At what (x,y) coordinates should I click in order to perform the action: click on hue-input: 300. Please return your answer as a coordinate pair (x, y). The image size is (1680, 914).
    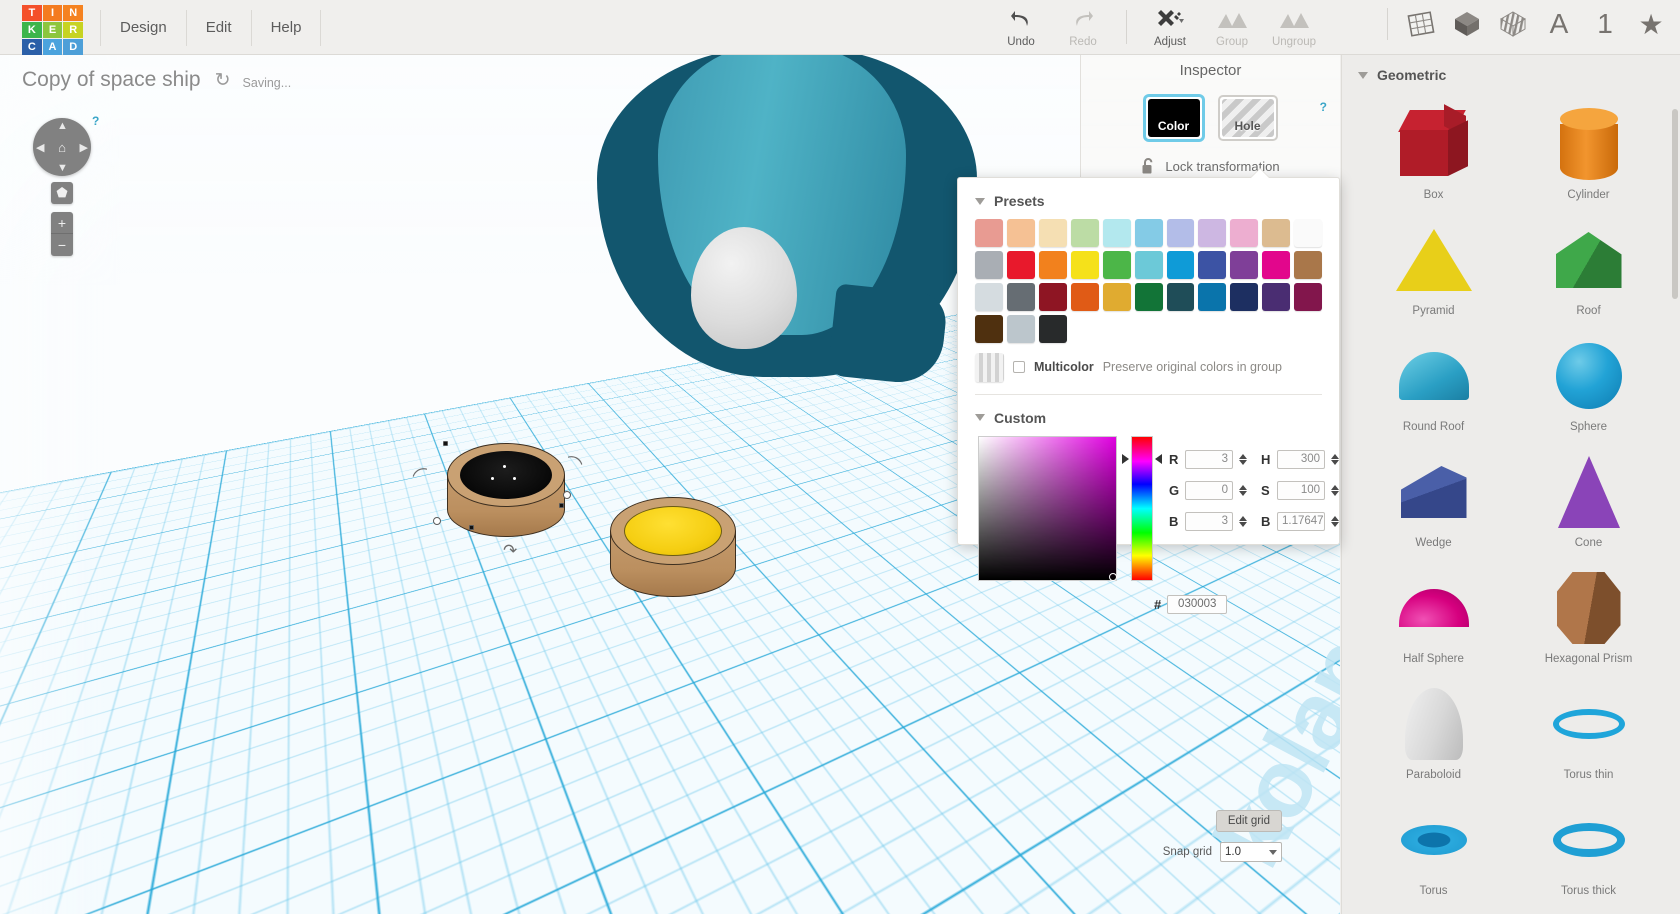
    Looking at the image, I should click on (1301, 459).